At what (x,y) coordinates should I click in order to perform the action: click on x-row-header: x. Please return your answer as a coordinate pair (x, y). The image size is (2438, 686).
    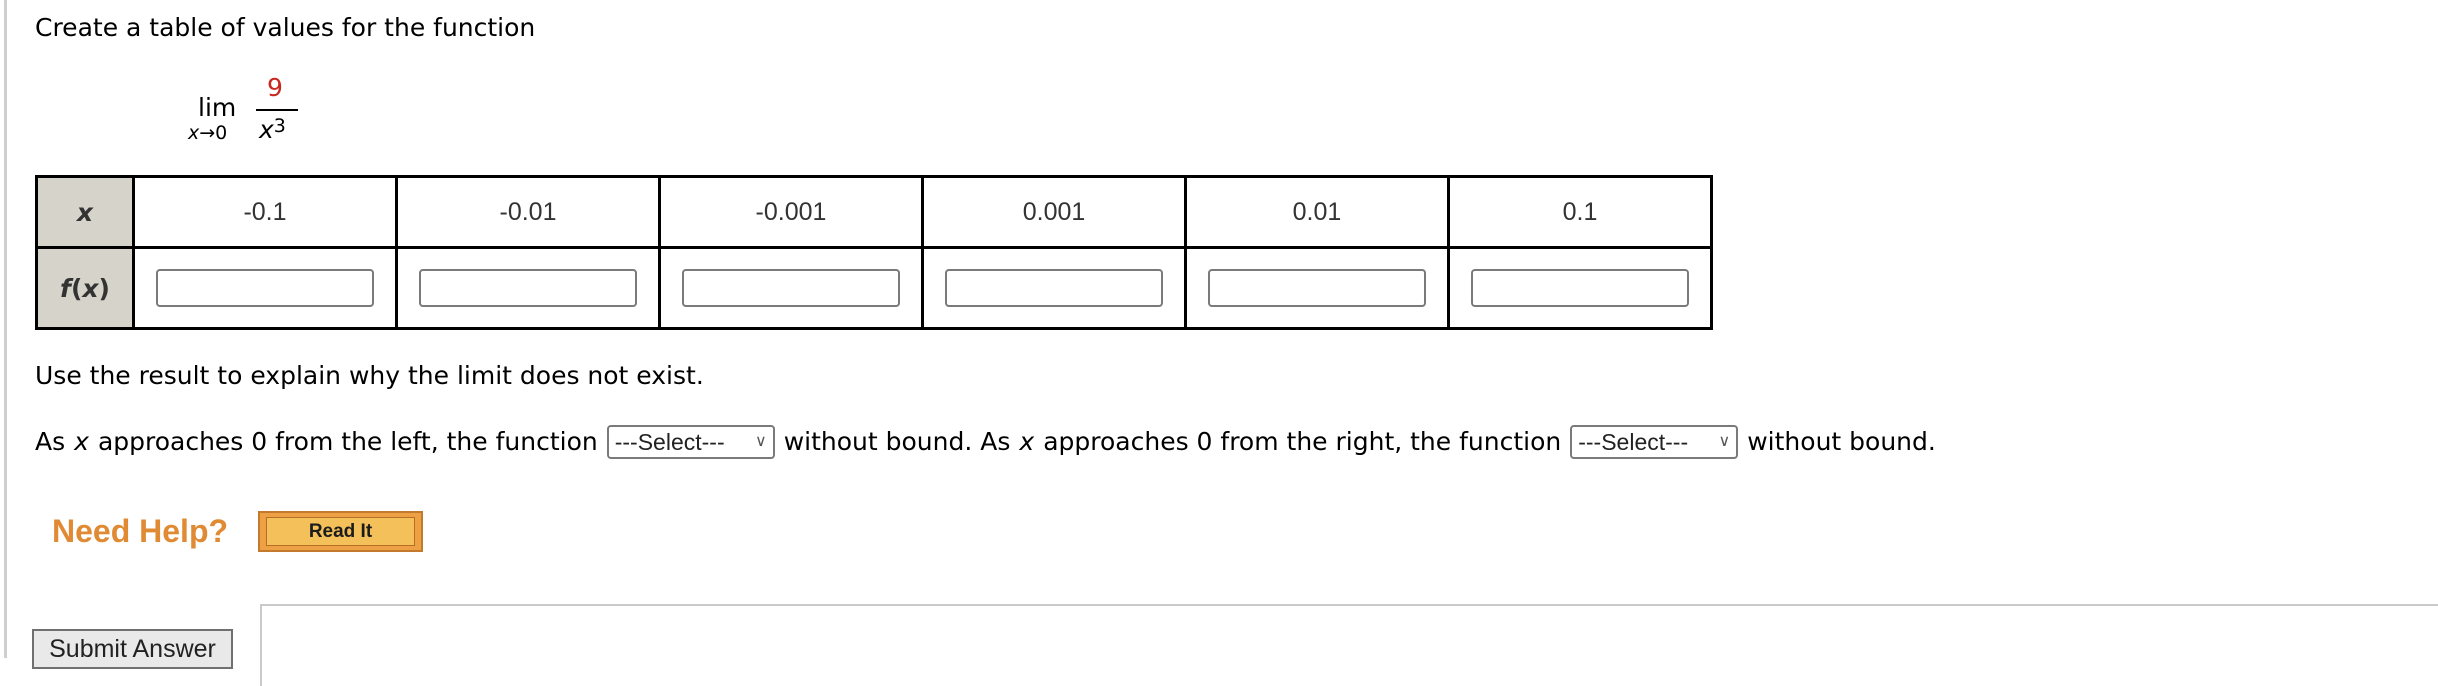
    Looking at the image, I should click on (85, 212).